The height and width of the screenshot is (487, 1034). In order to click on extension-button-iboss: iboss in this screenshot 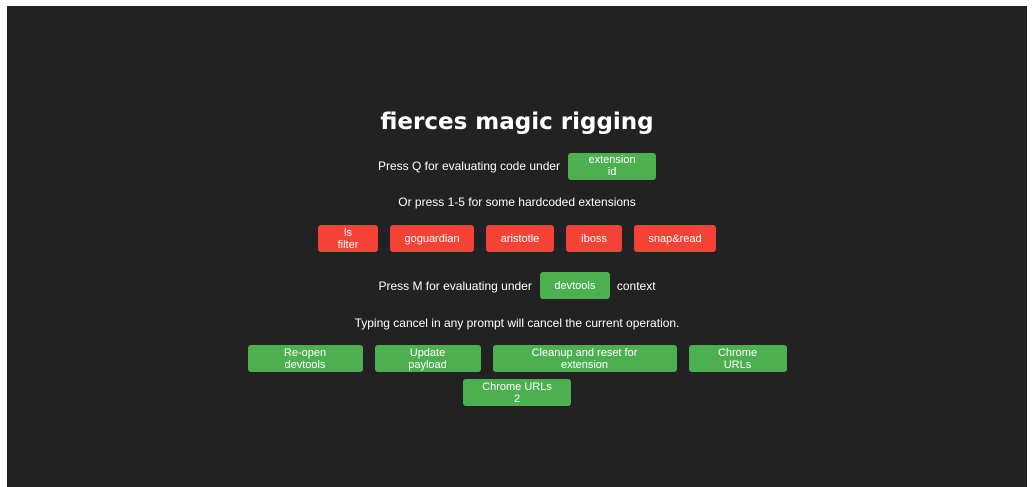, I will do `click(594, 238)`.